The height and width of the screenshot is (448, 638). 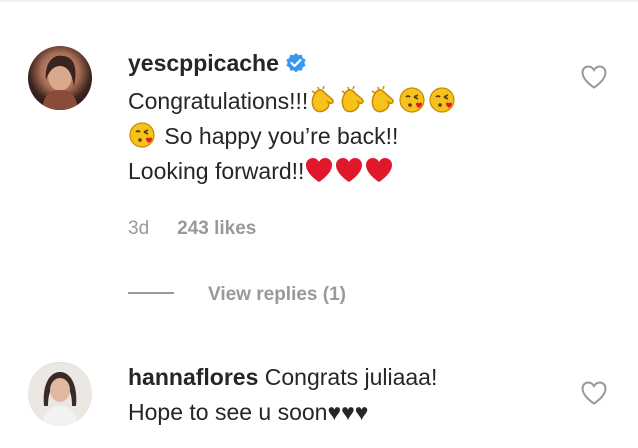 I want to click on comment-text: Congrats juliaaa!, so click(x=351, y=377).